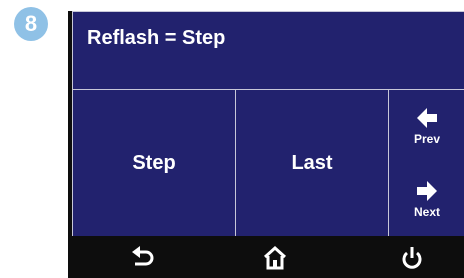 The image size is (464, 278). Describe the element at coordinates (426, 212) in the screenshot. I see `next-button-label: Next` at that location.